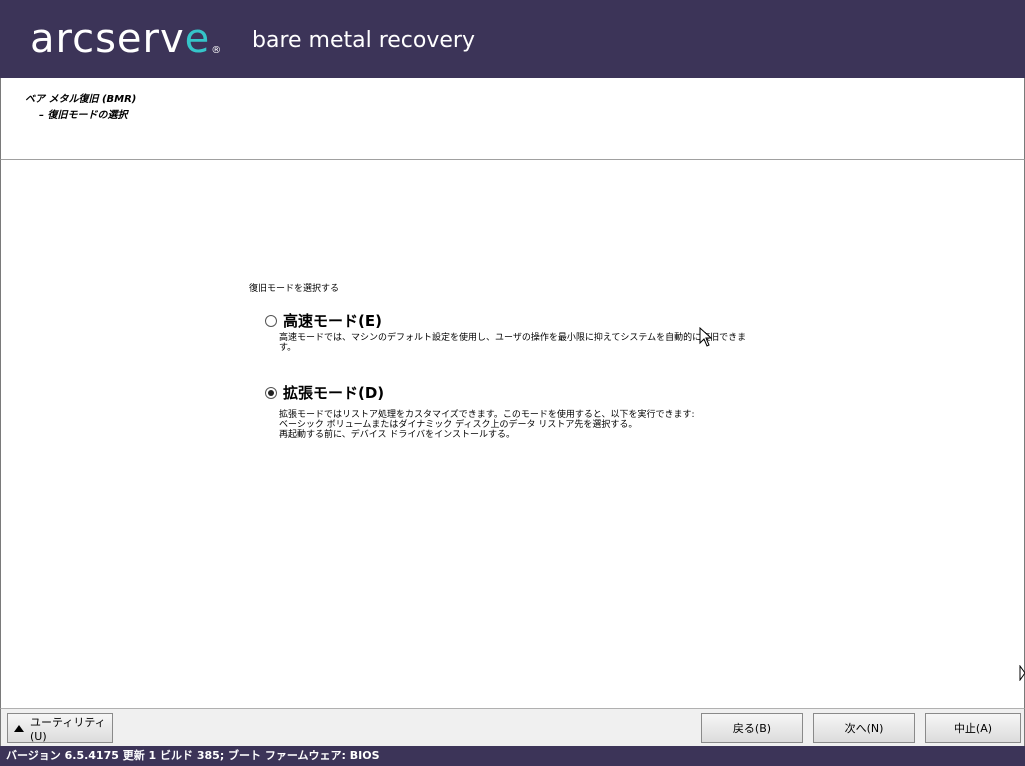 This screenshot has height=766, width=1025. I want to click on advanced-mode-desc-line: 再起動する前に、デバイス ドライバをインストールする。, so click(397, 435).